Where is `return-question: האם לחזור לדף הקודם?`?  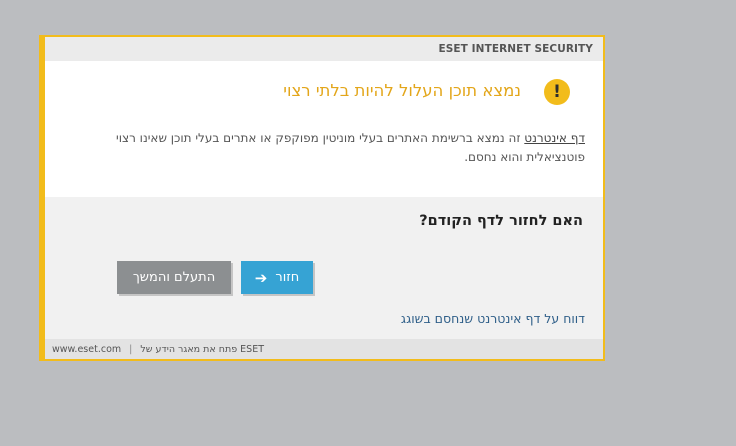
return-question: האם לחזור לדף הקודם? is located at coordinates (501, 221).